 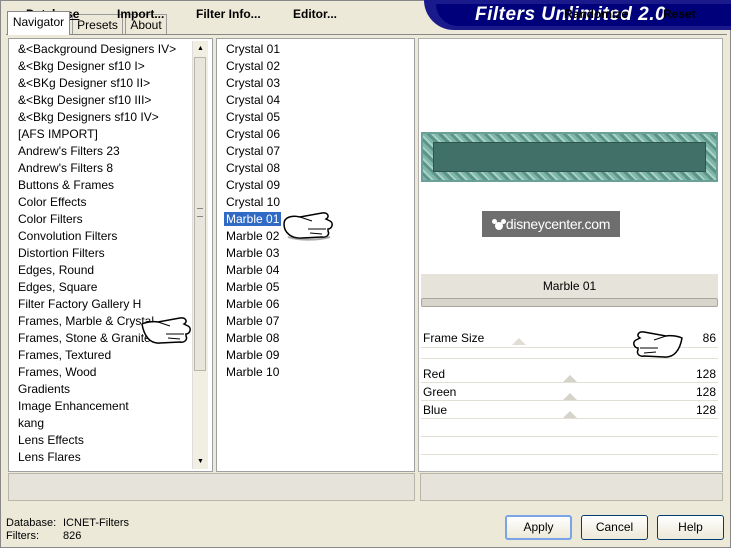 What do you see at coordinates (104, 423) in the screenshot?
I see `category-item: kang` at bounding box center [104, 423].